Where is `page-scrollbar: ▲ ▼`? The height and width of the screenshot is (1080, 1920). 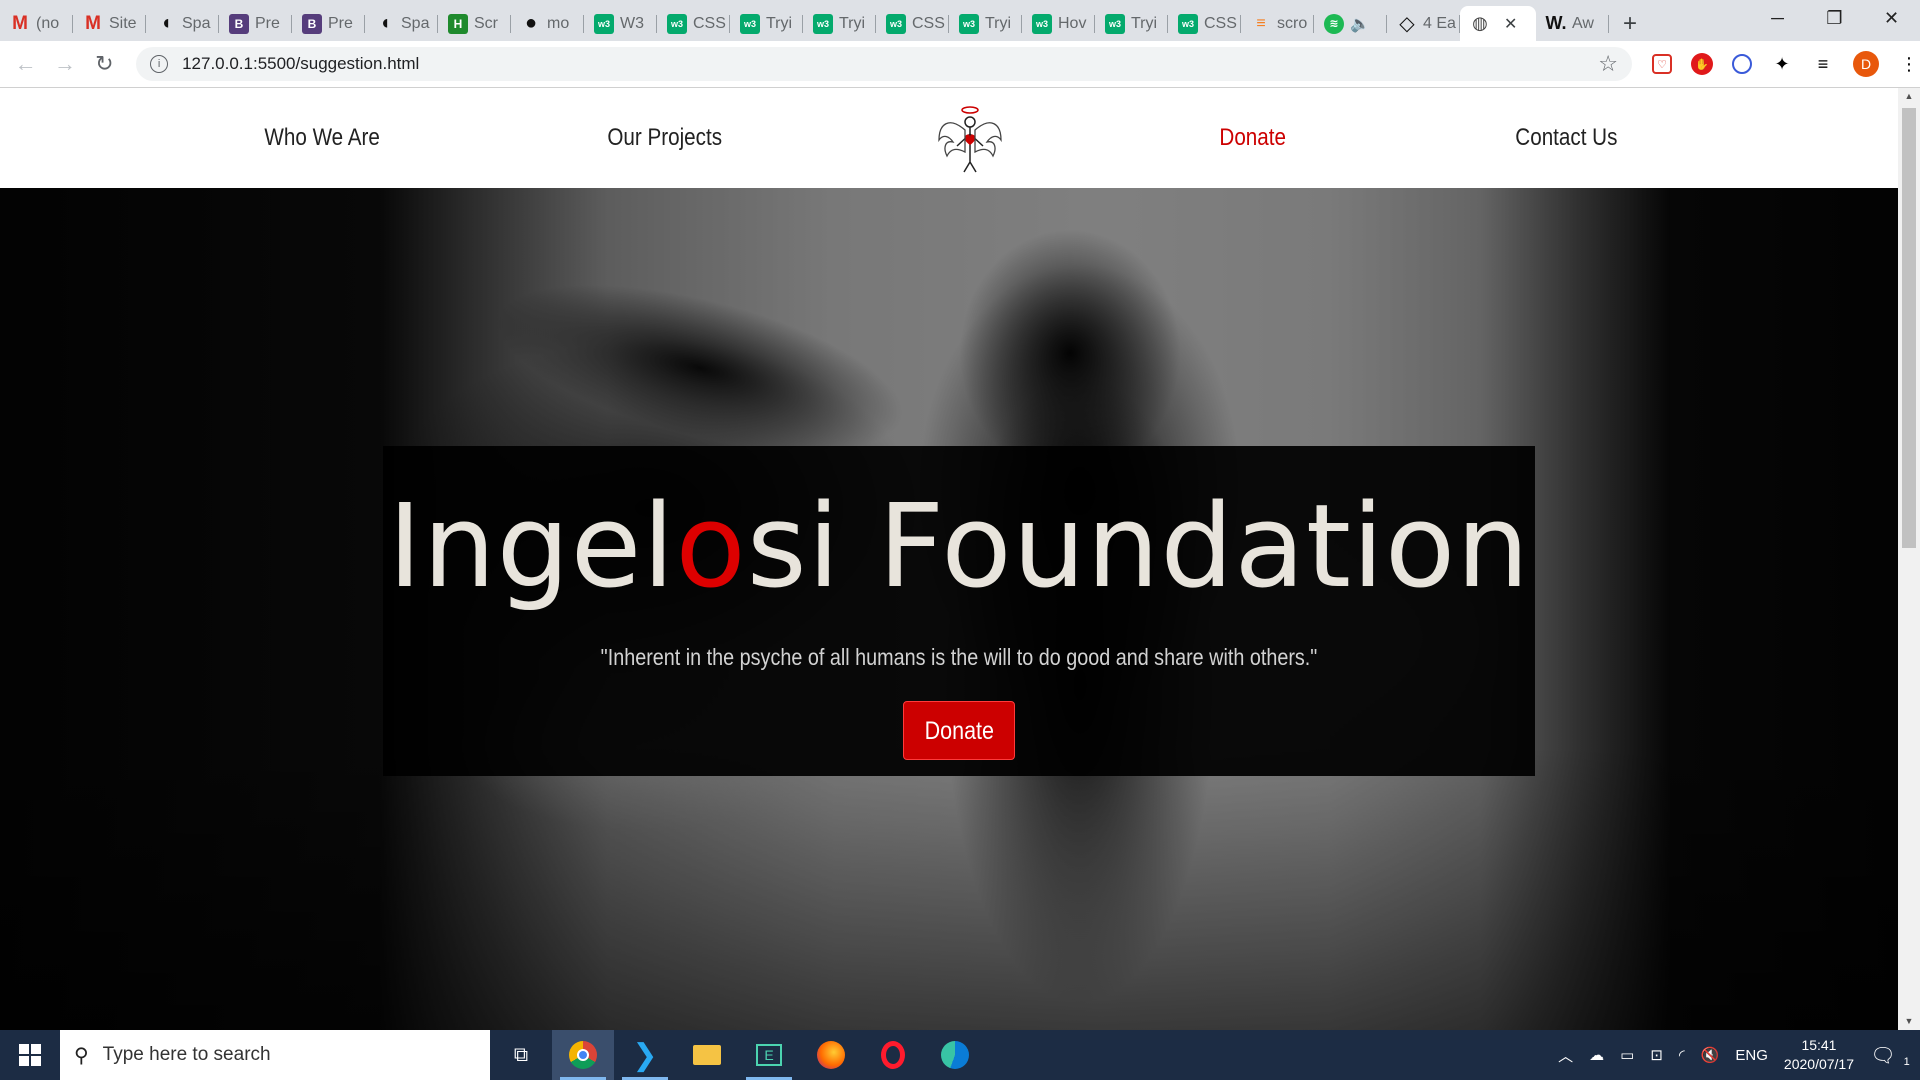 page-scrollbar: ▲ ▼ is located at coordinates (1909, 559).